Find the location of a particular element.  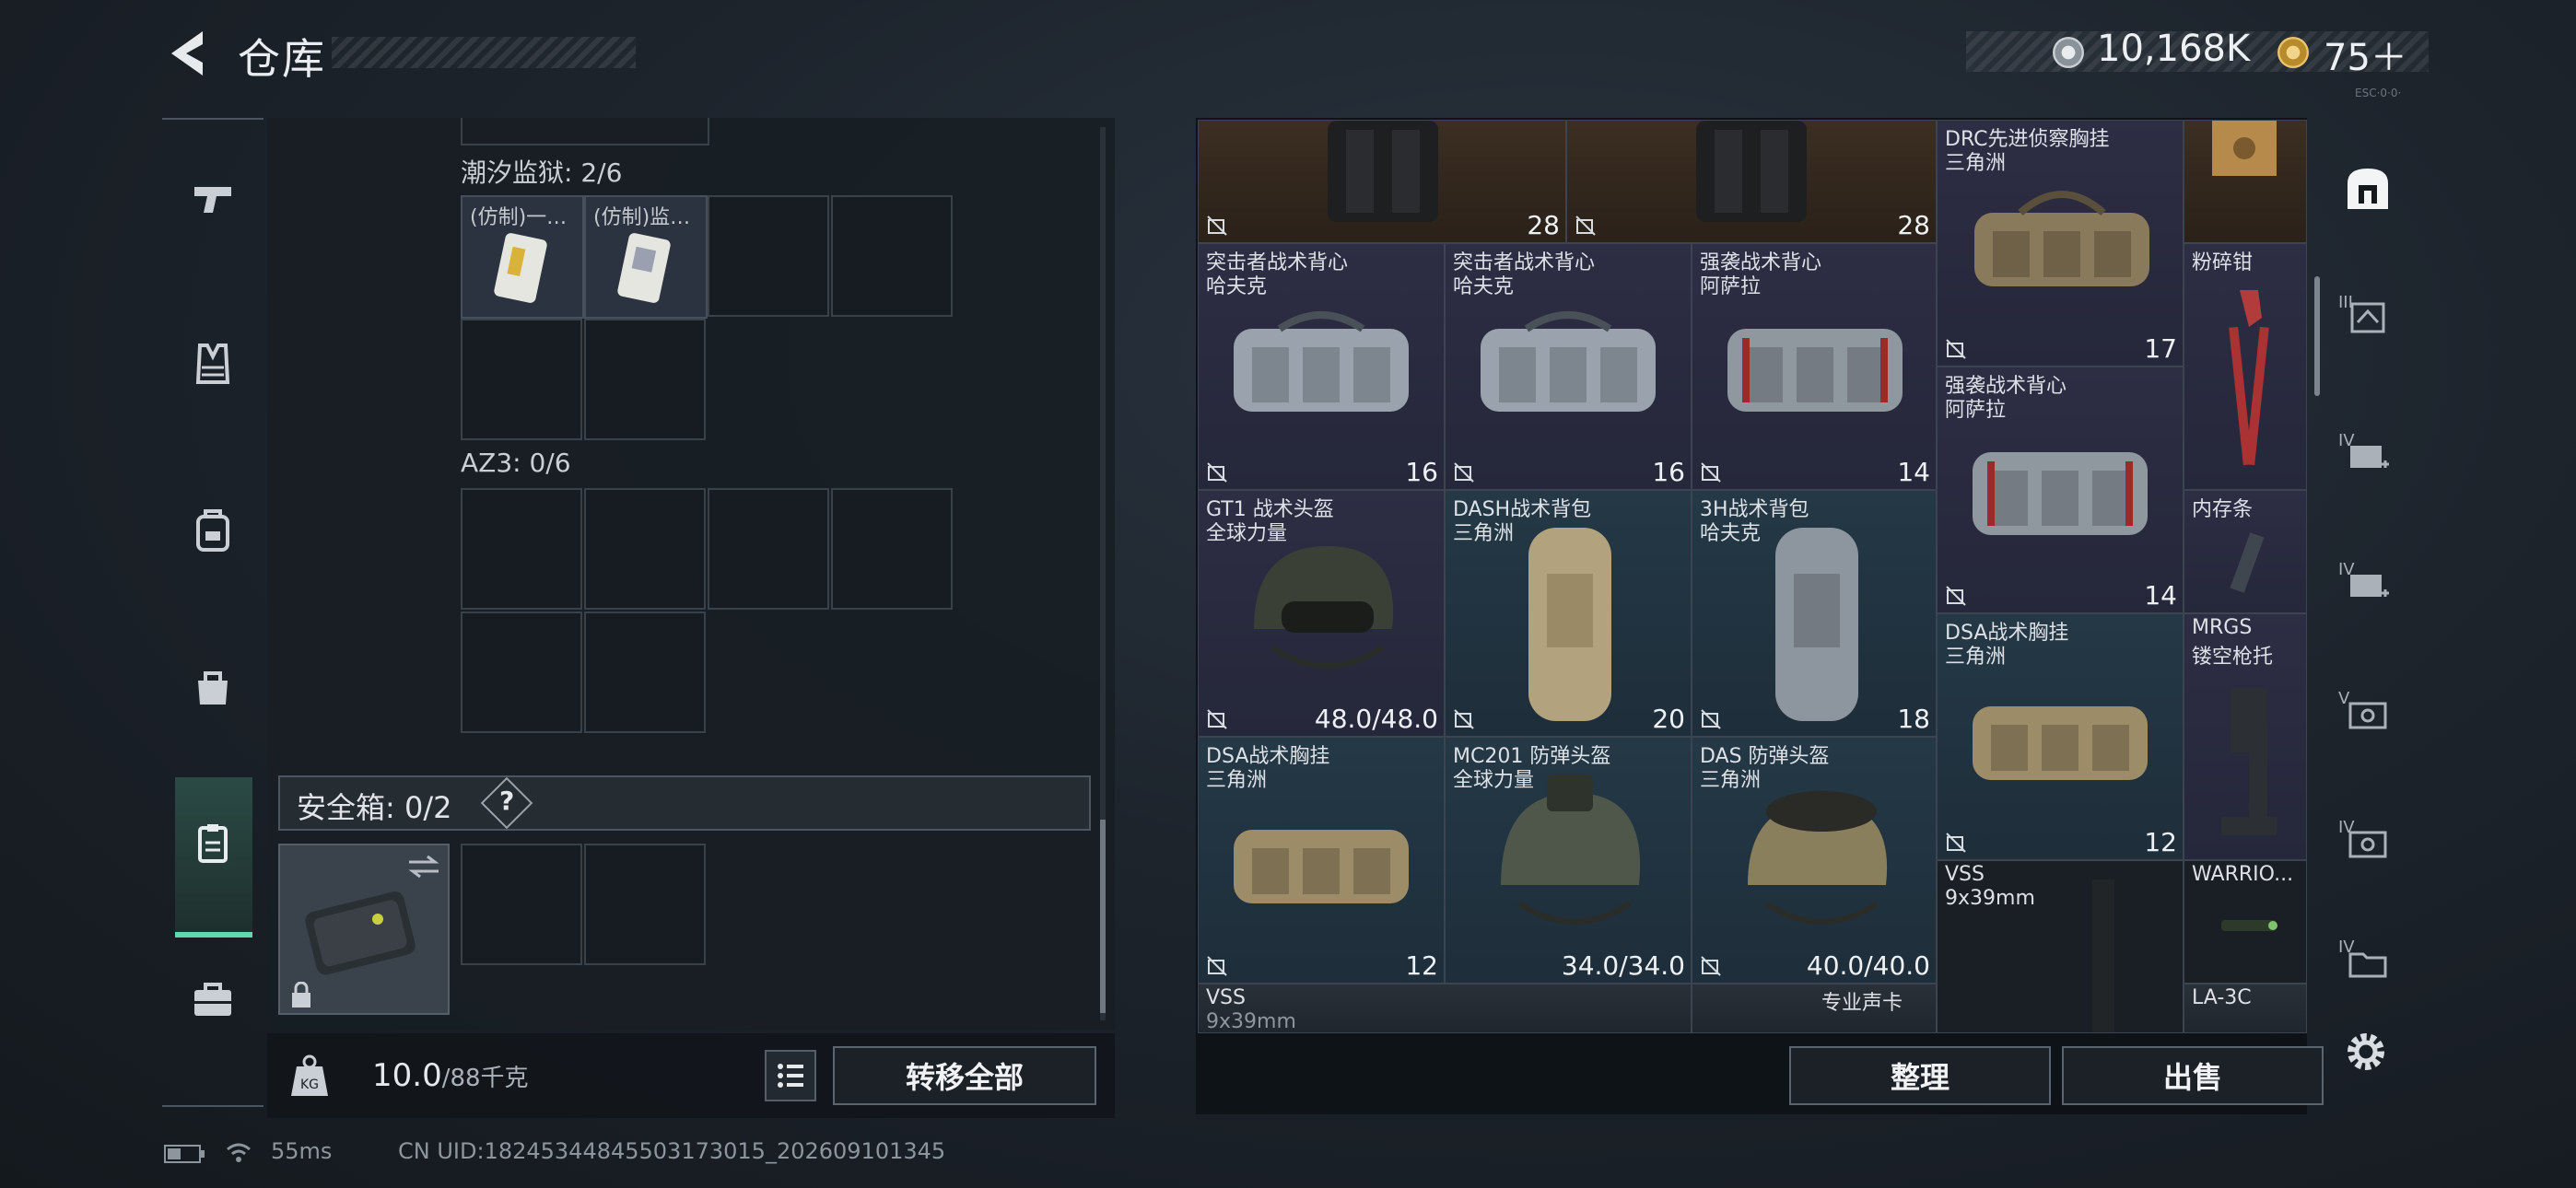

category-secure-case is located at coordinates (212, 843).